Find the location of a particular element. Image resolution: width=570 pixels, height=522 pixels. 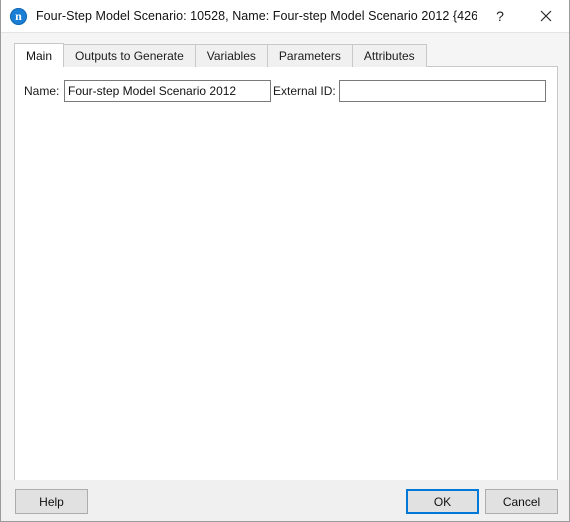

cancel-button: Cancel is located at coordinates (521, 501).